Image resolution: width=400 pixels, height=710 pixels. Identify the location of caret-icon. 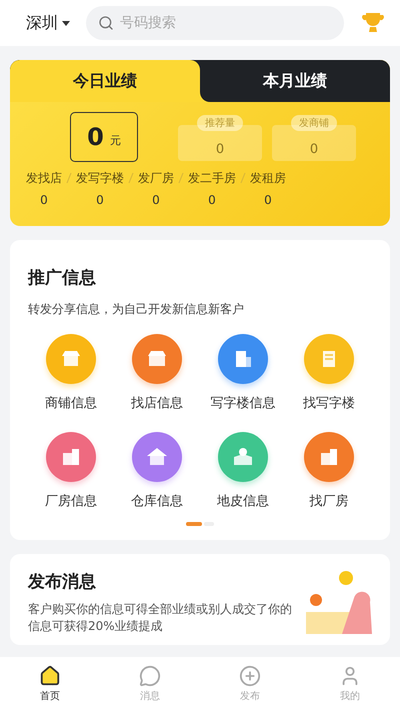
(66, 23).